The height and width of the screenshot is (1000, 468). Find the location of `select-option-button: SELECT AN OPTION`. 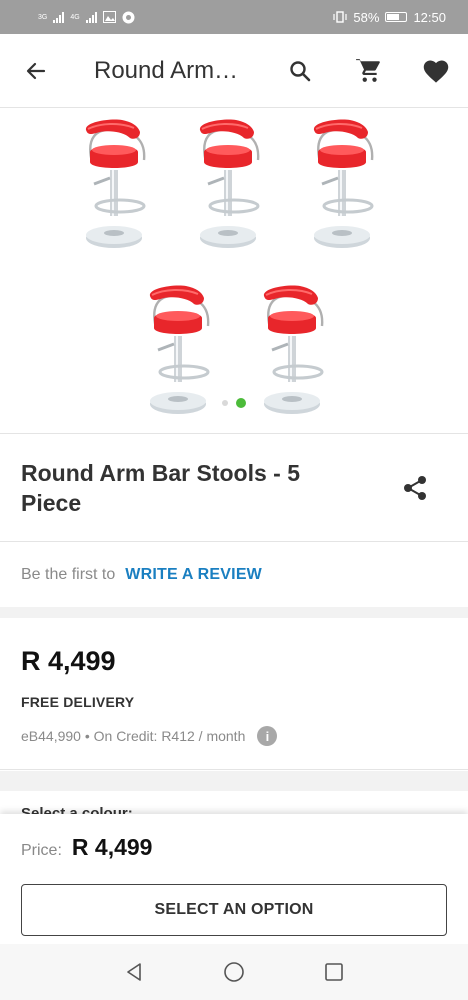

select-option-button: SELECT AN OPTION is located at coordinates (234, 910).